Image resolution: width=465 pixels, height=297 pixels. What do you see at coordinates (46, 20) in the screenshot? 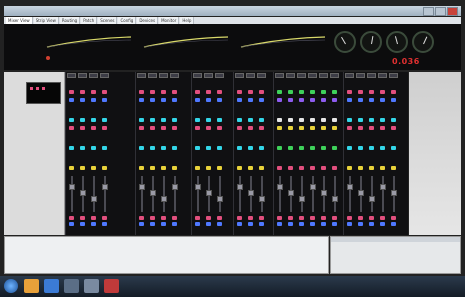
I see `tab-strip-view: Strip View` at bounding box center [46, 20].